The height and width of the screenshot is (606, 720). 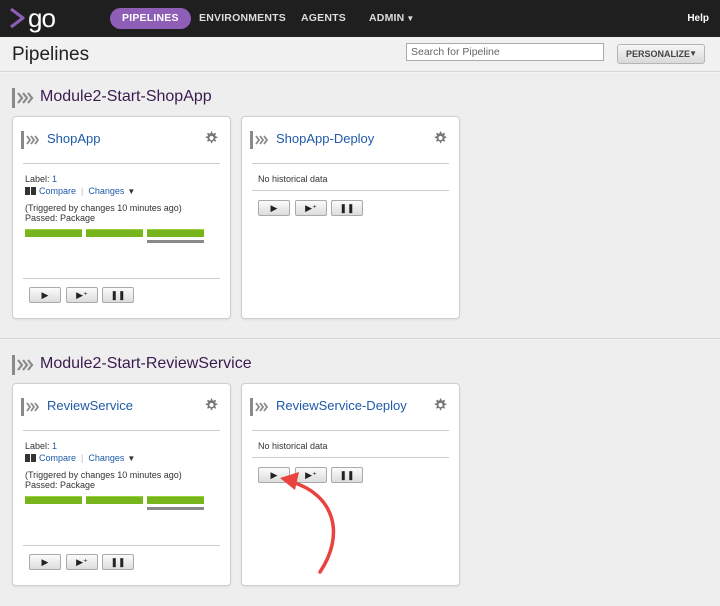 I want to click on page-title: Pipelines, so click(x=51, y=54).